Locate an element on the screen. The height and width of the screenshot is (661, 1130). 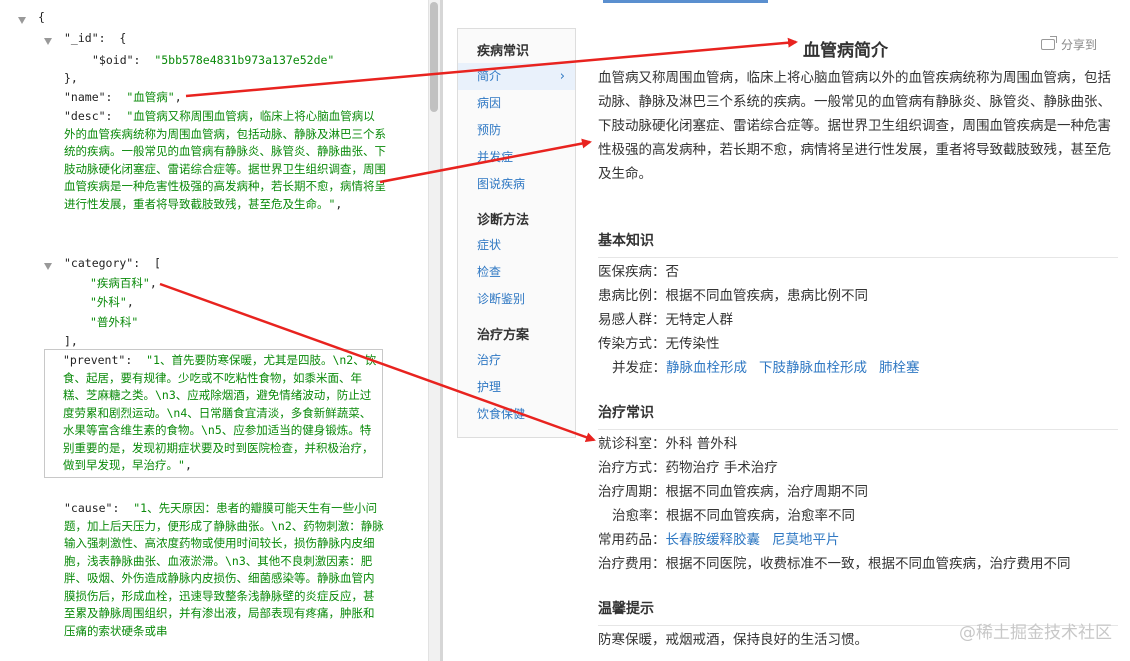
share-icon is located at coordinates (1048, 44).